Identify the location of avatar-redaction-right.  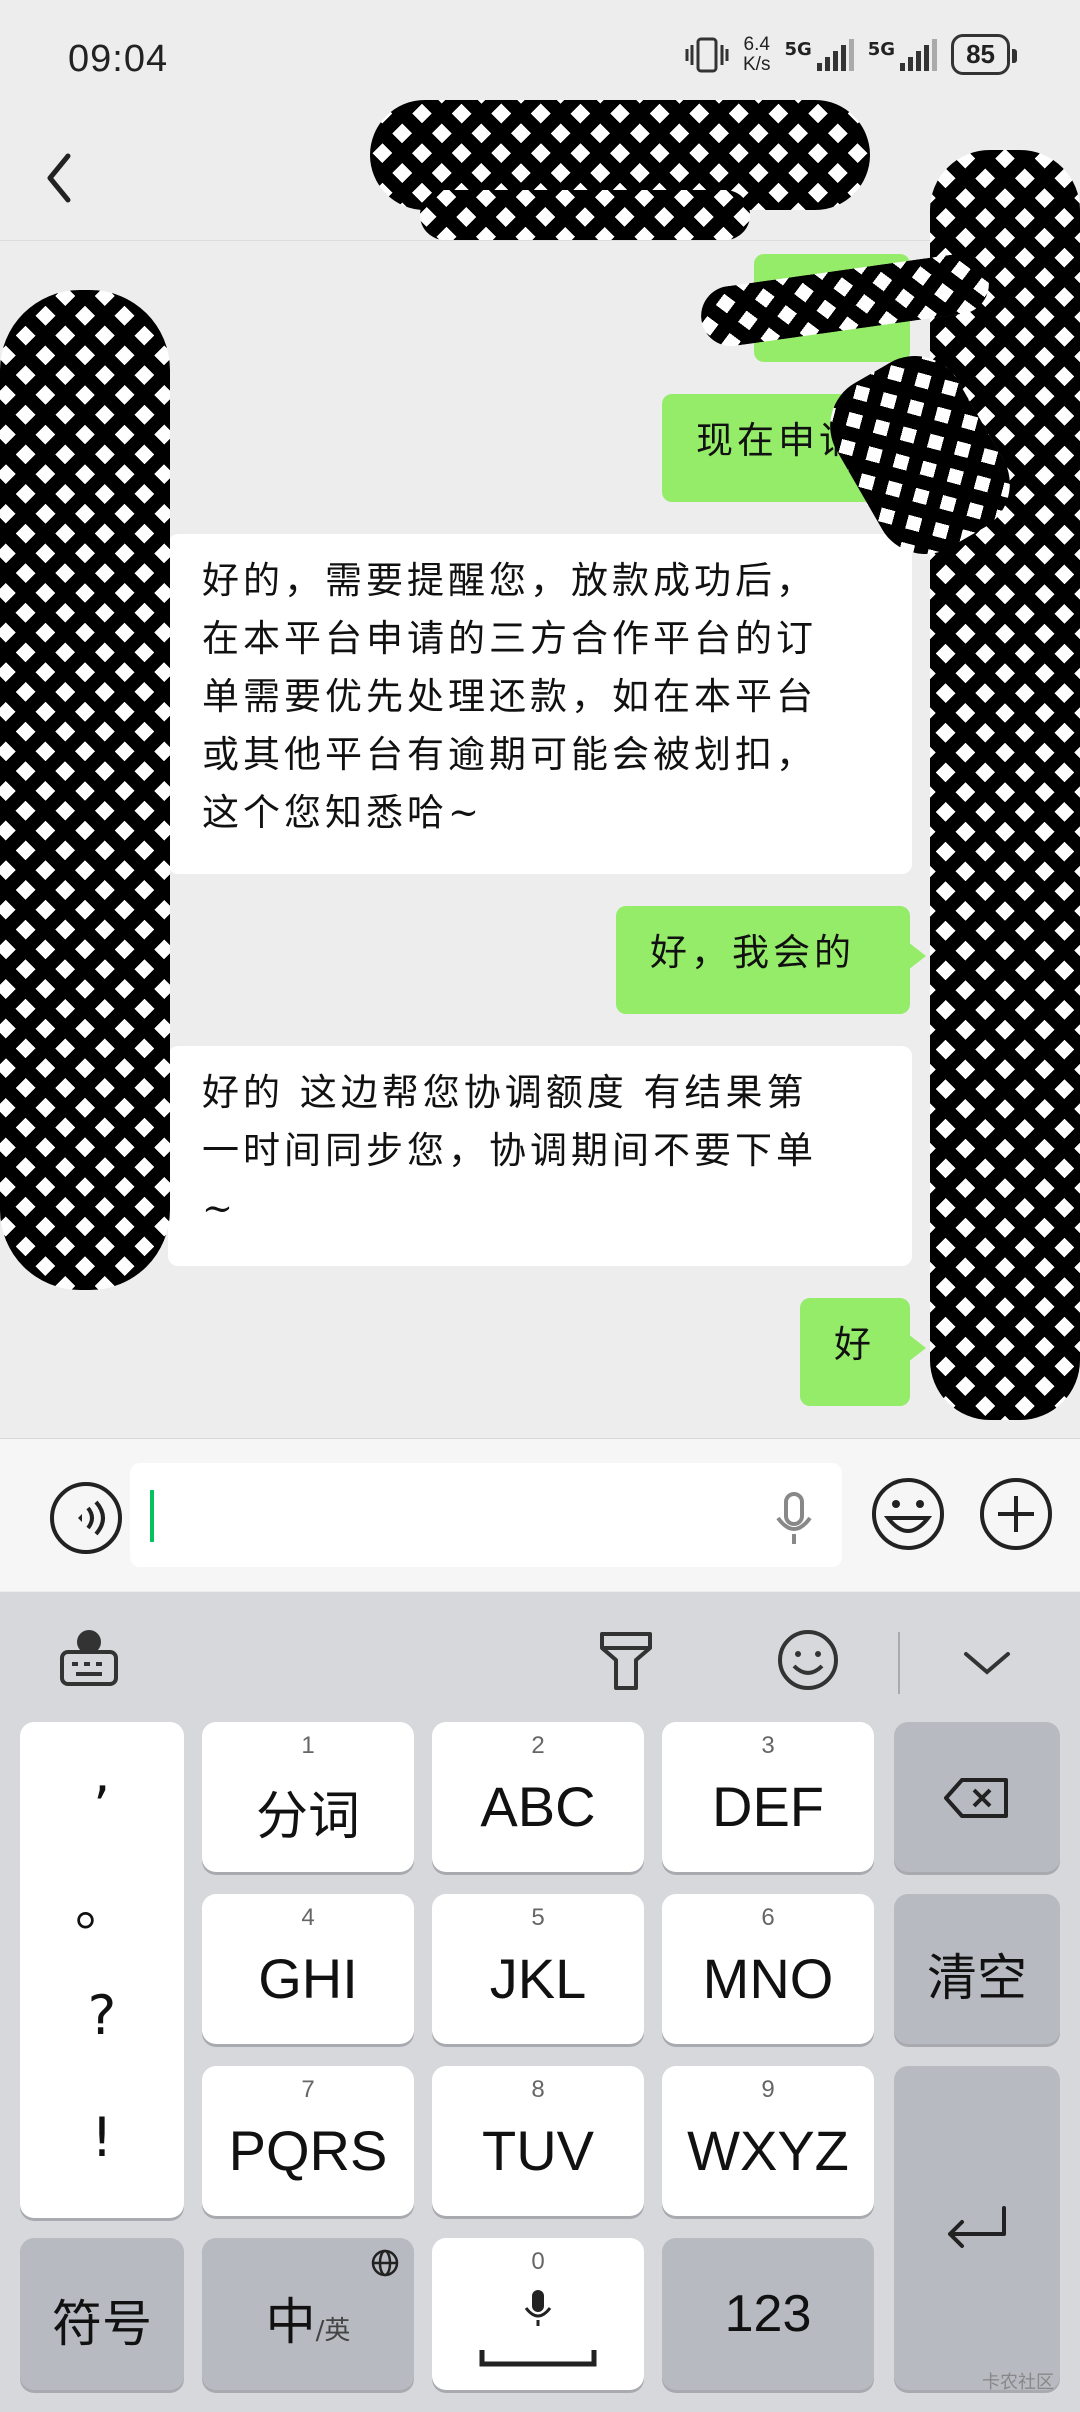
(1005, 785).